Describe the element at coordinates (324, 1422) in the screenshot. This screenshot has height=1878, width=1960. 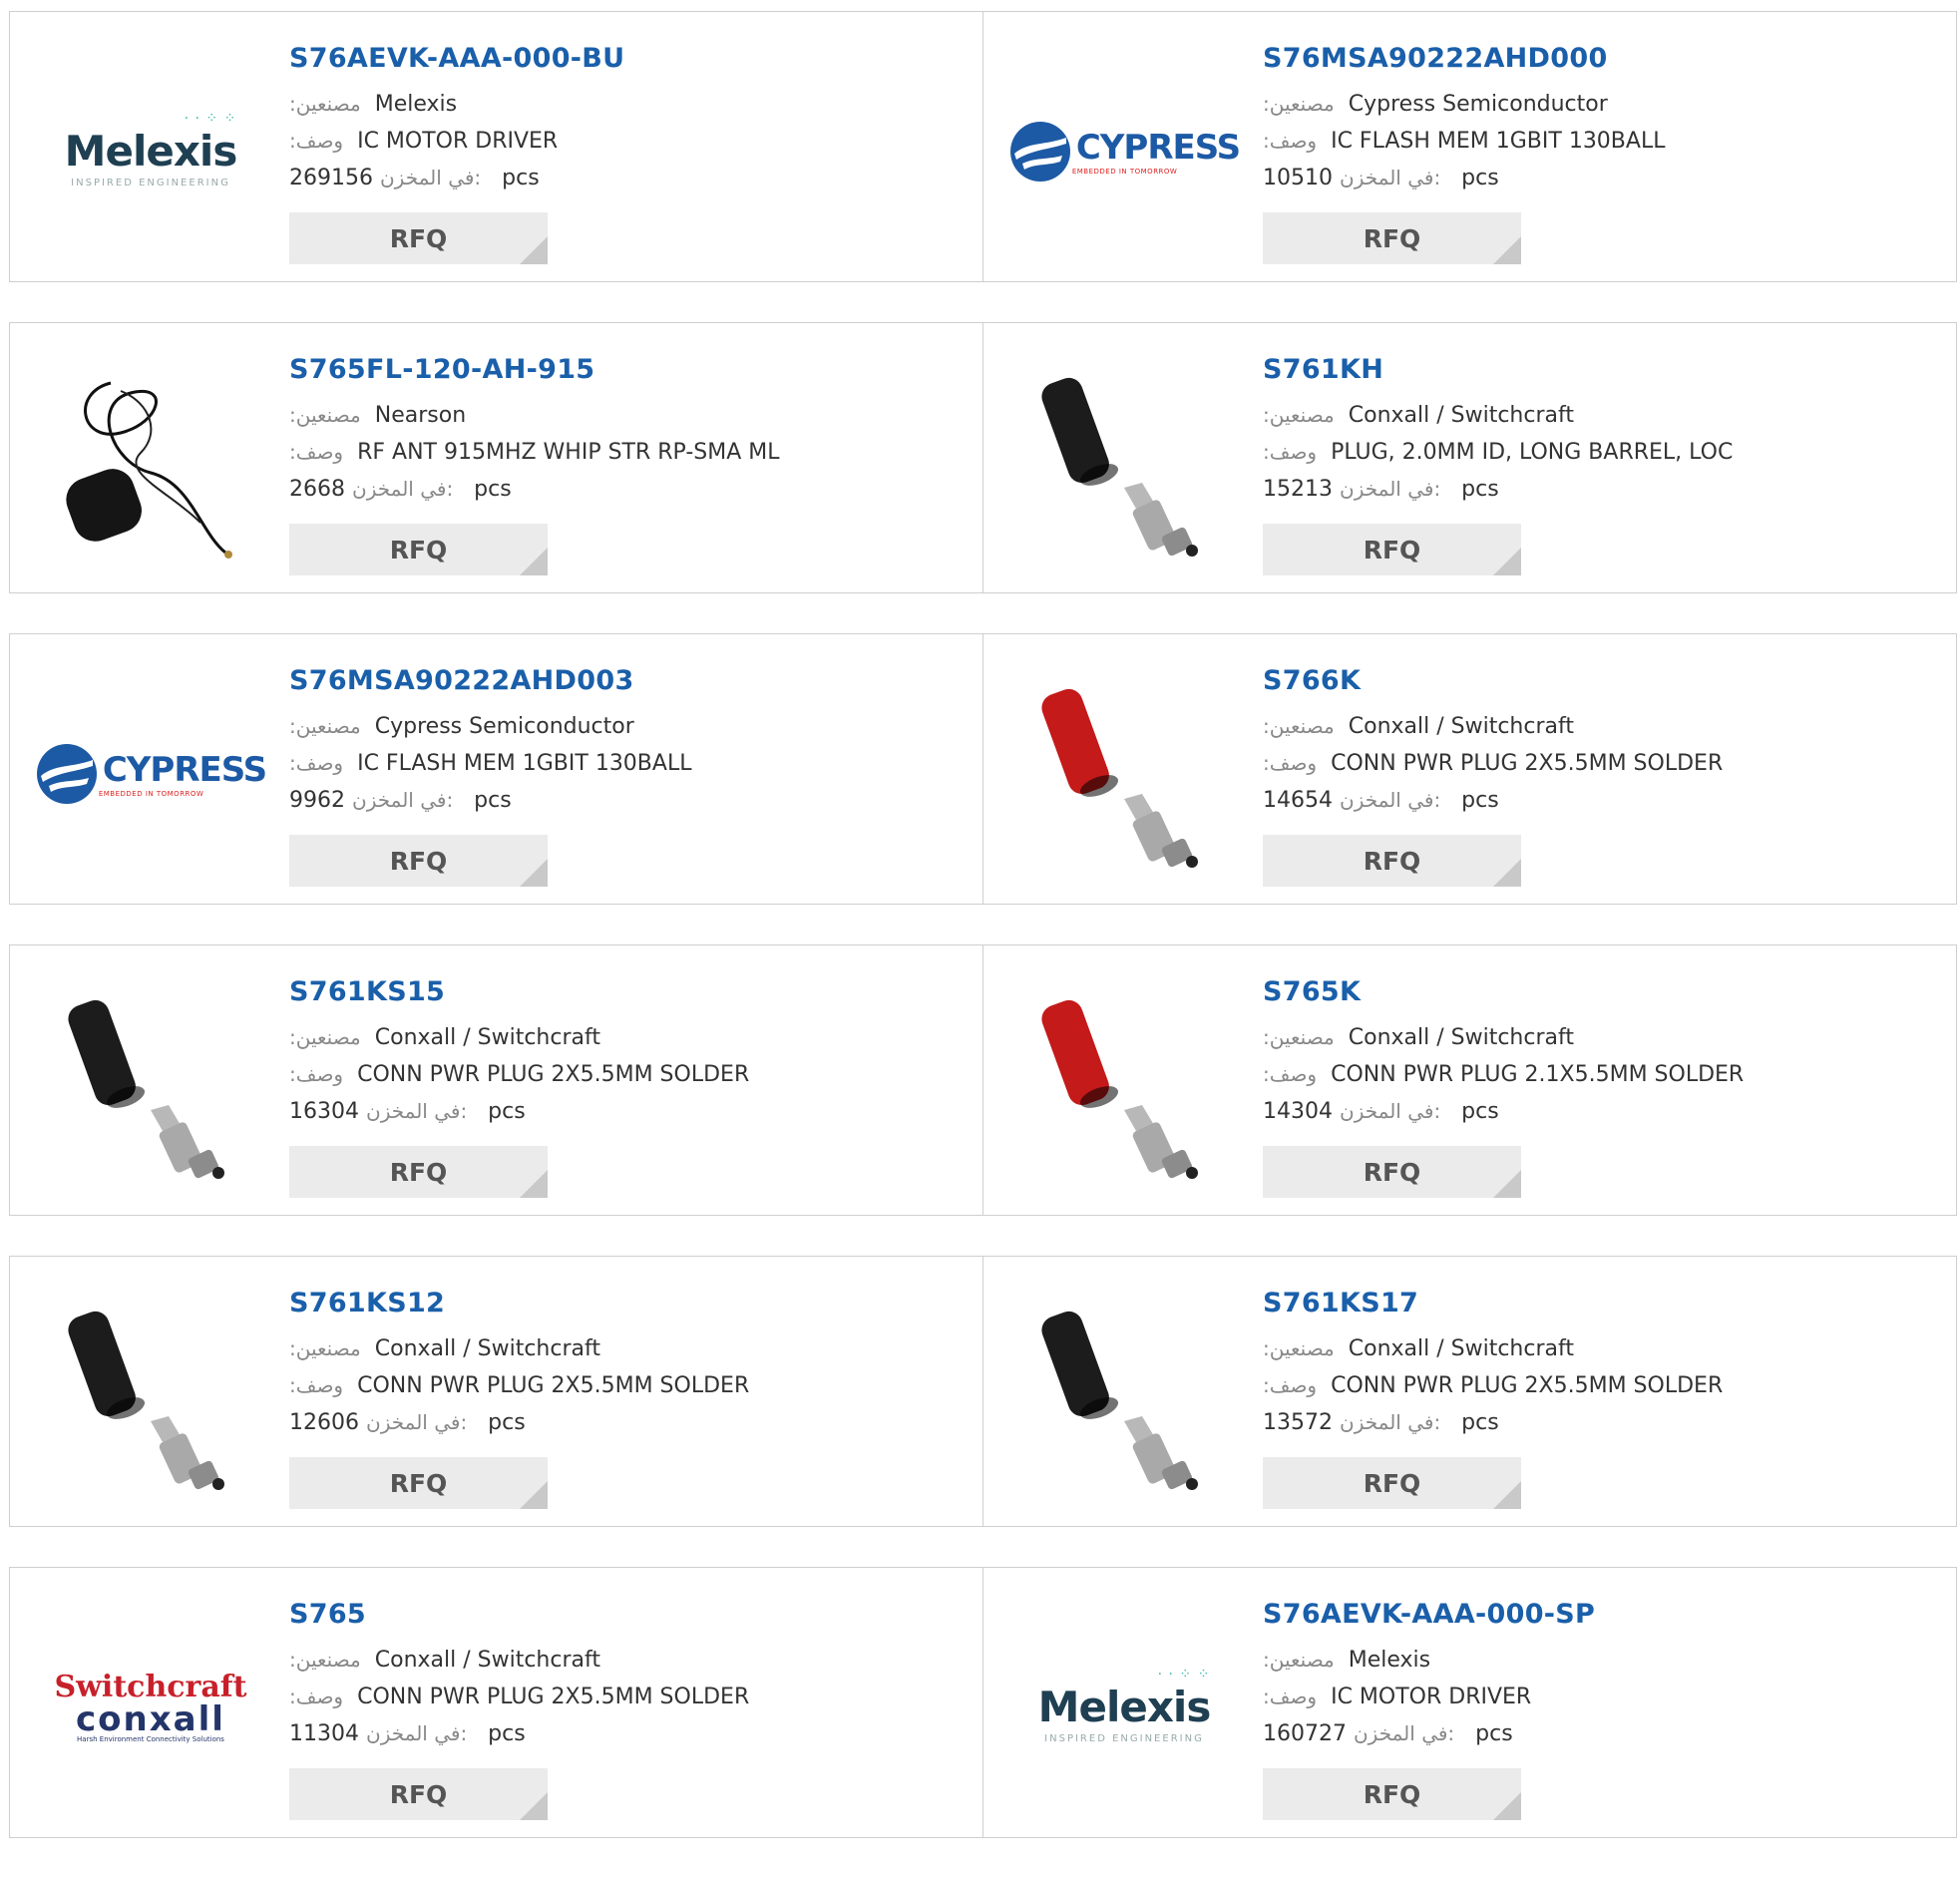
I see `stock-value: 12606` at that location.